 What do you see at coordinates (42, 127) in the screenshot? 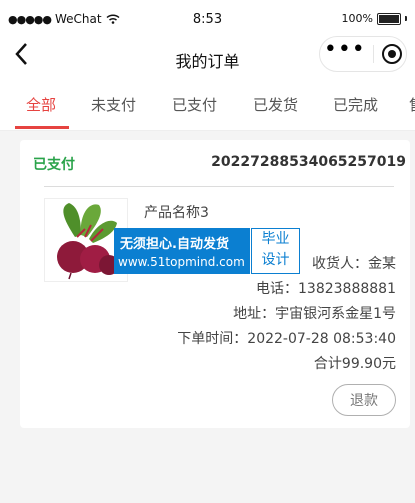
I see `active-tab-underline` at bounding box center [42, 127].